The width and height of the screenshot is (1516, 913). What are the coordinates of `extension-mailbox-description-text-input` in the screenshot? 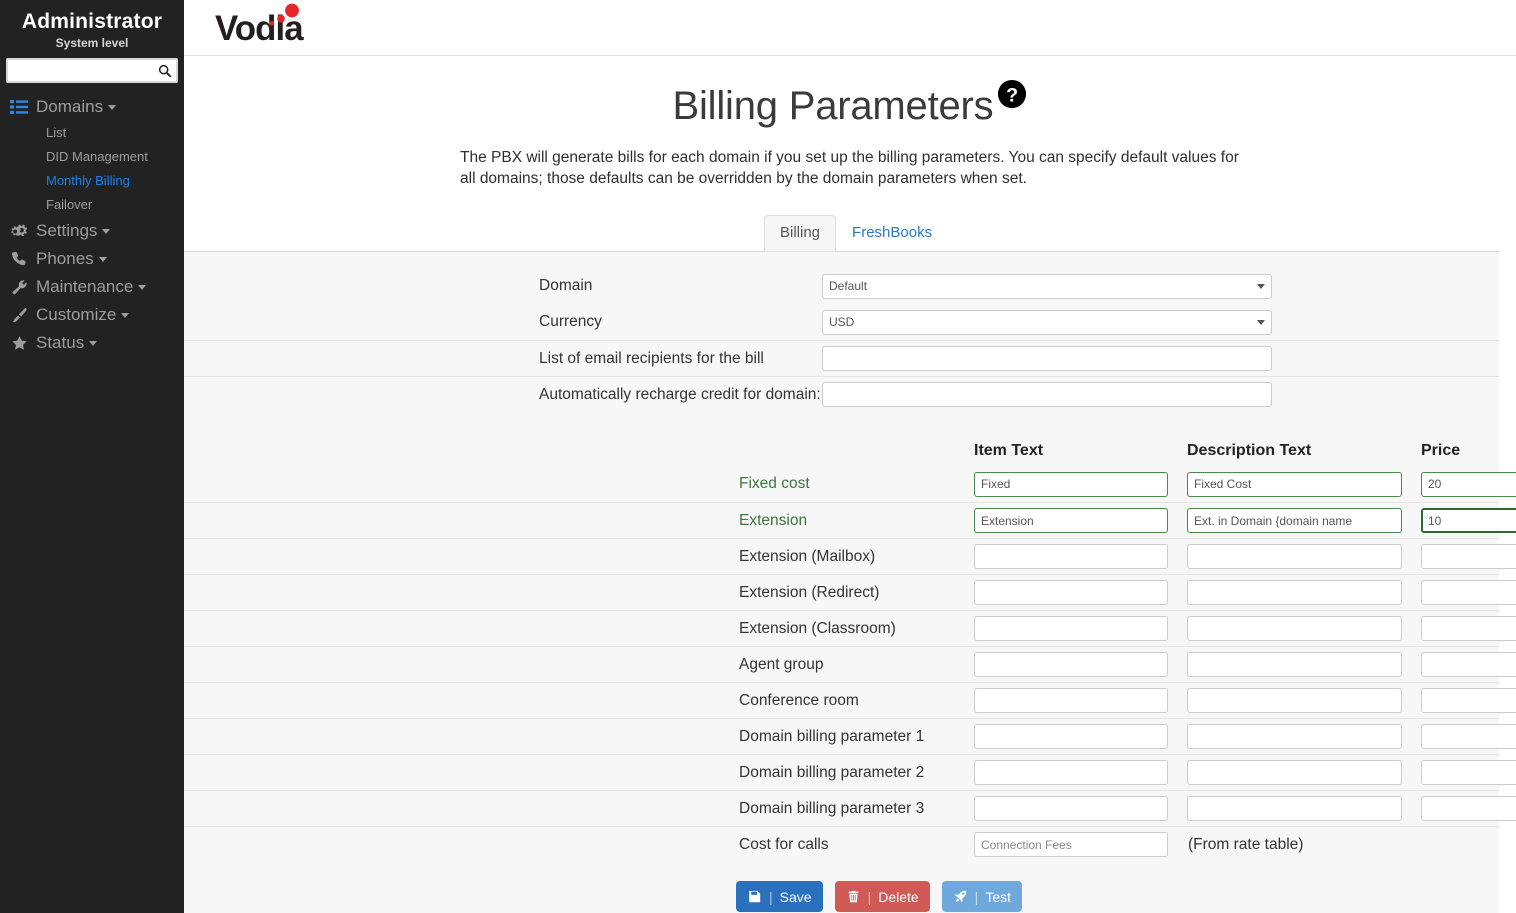 It's located at (1294, 556).